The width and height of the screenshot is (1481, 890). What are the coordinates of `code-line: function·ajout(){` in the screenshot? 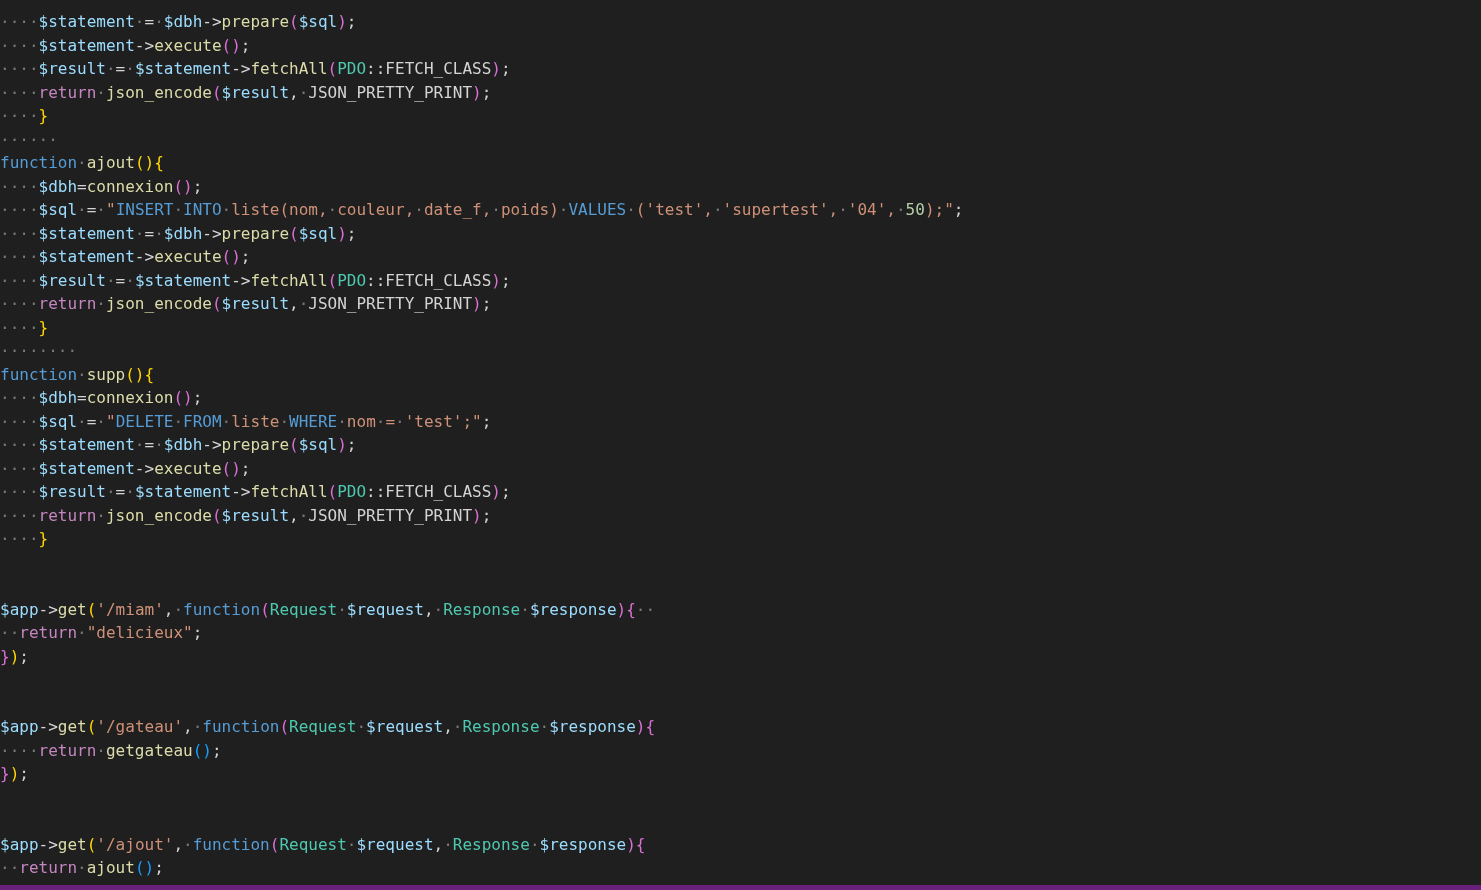 It's located at (82, 163).